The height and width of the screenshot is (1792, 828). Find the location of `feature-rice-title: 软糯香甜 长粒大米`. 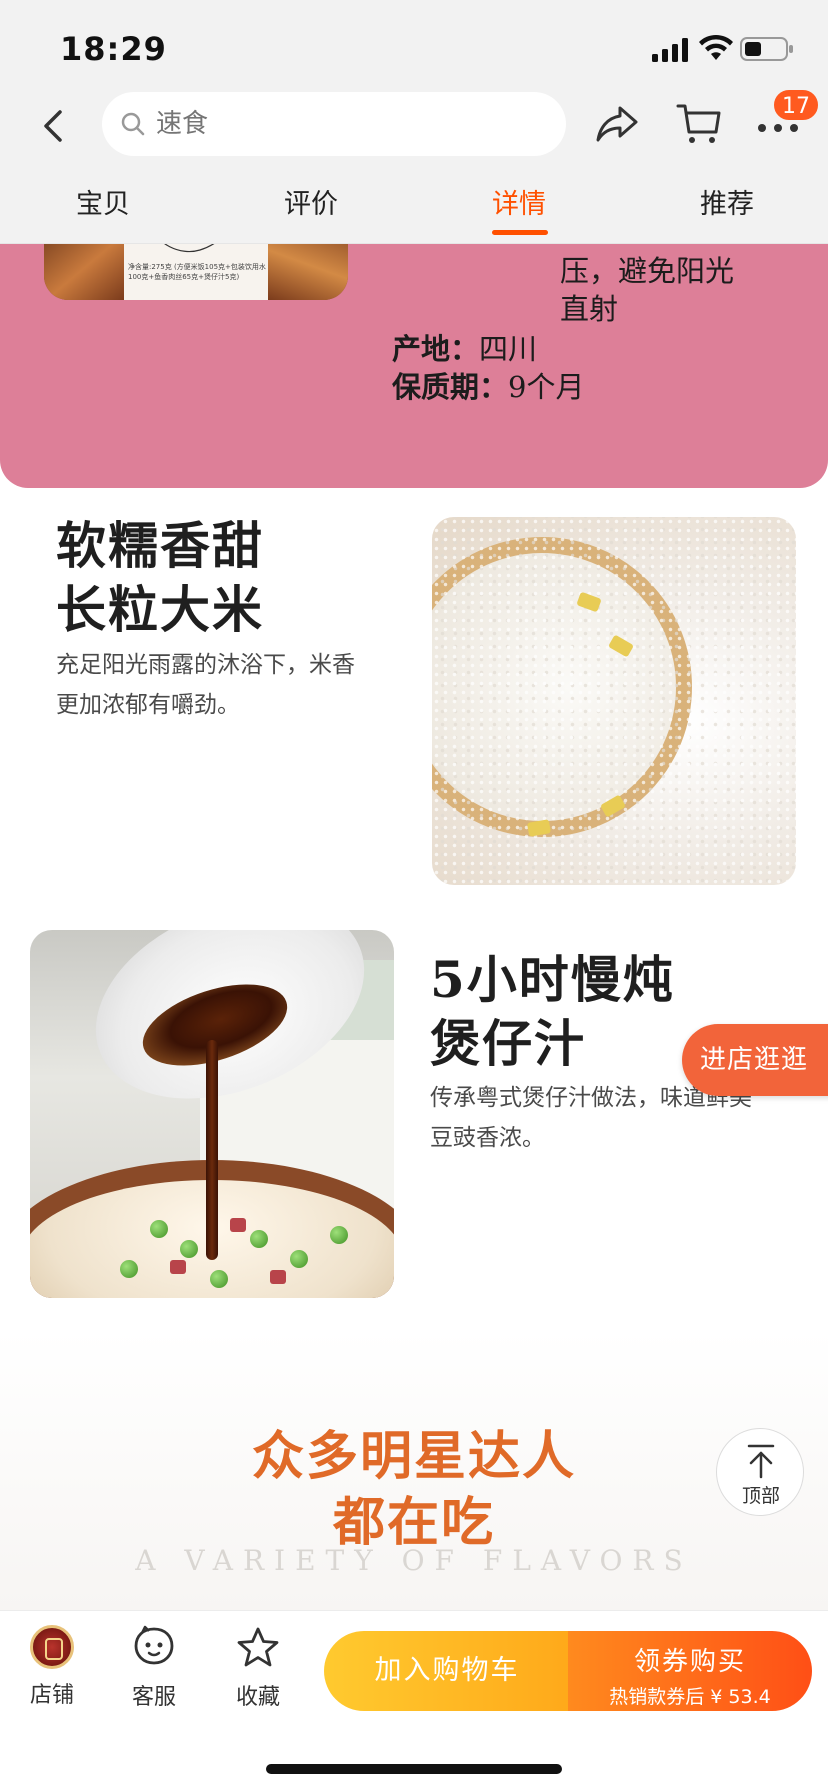

feature-rice-title: 软糯香甜 长粒大米 is located at coordinates (160, 577).